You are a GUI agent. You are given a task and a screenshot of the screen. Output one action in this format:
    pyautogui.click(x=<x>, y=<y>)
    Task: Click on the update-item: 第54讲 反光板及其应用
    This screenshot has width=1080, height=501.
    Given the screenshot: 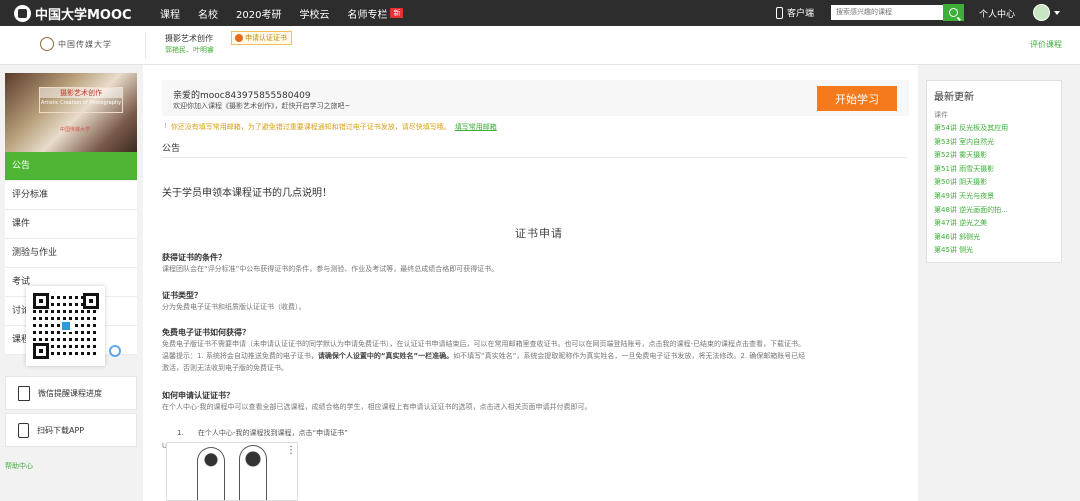 What is the action you would take?
    pyautogui.click(x=971, y=129)
    